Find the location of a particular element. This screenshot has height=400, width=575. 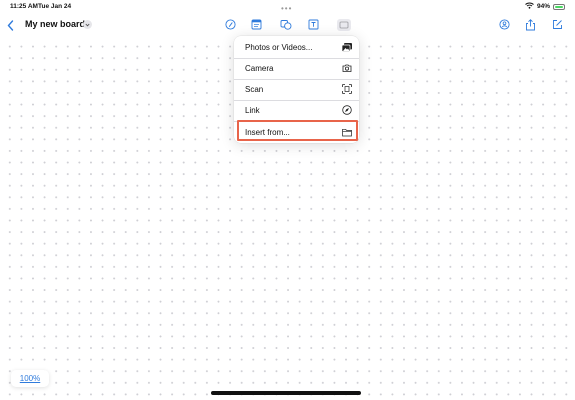

photos-icon is located at coordinates (347, 47).